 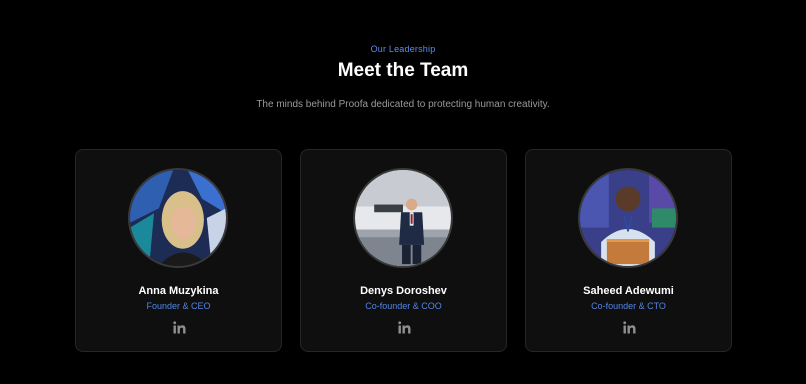 I want to click on member-name: Denys Doroshev, so click(x=403, y=291).